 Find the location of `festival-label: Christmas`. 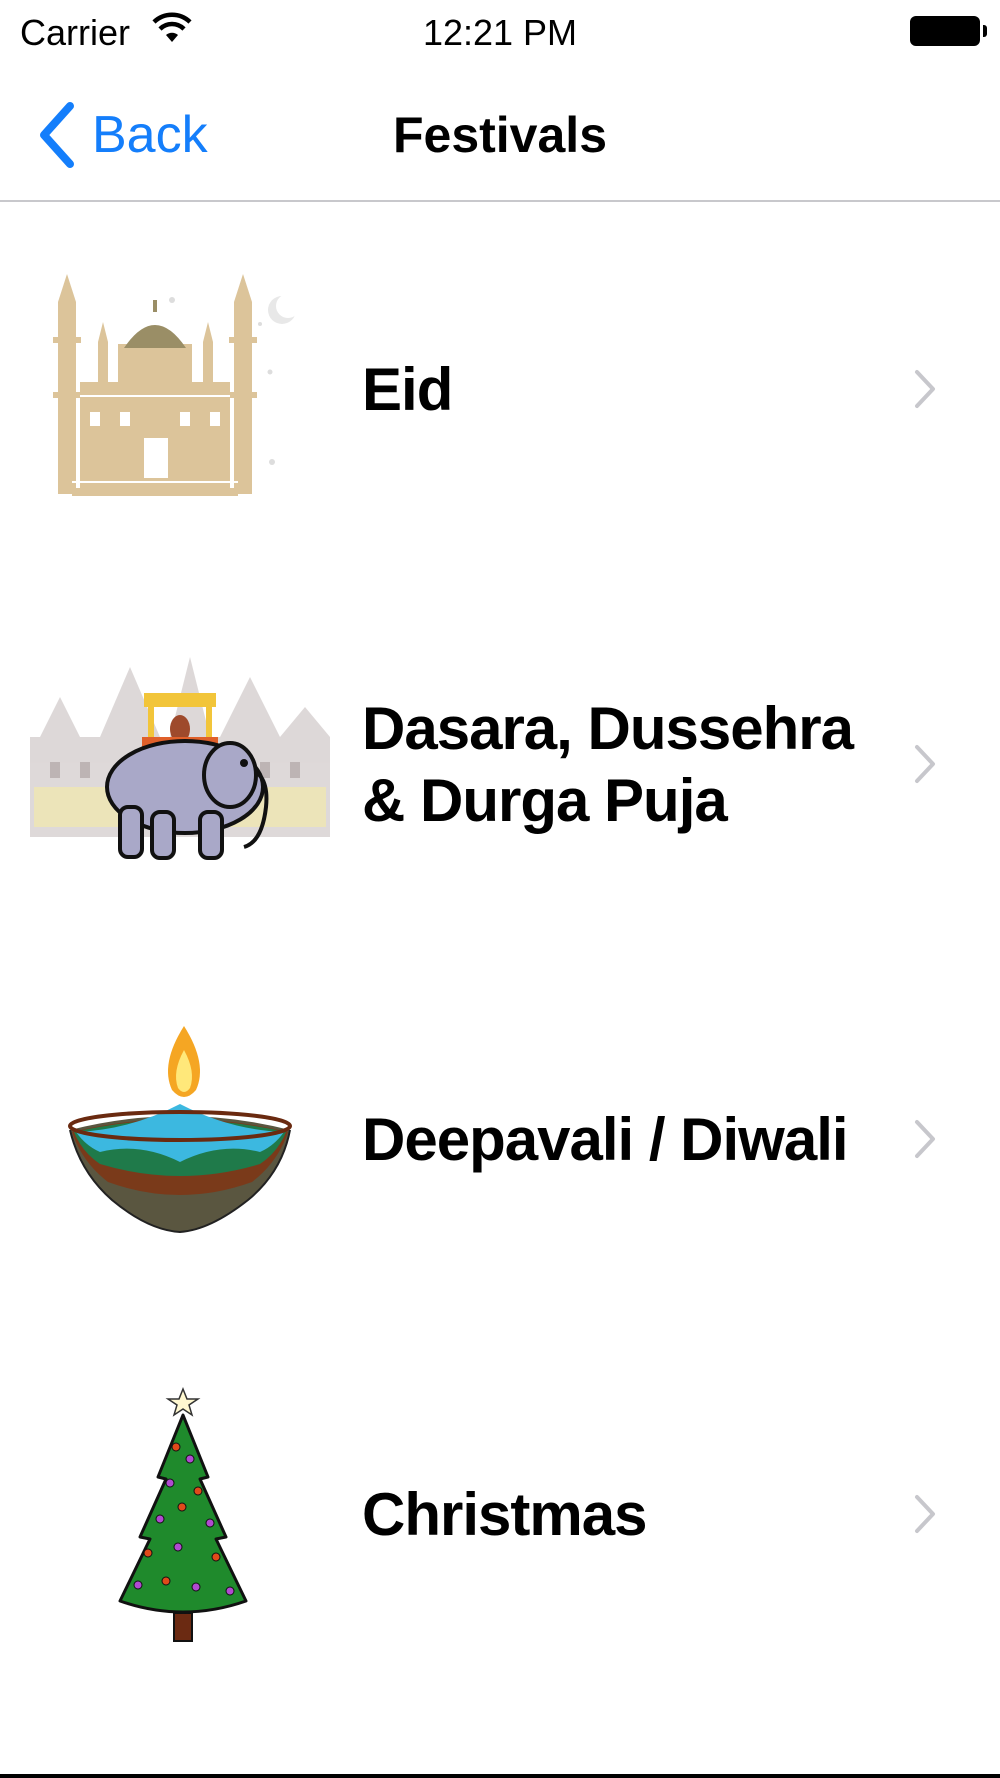

festival-label: Christmas is located at coordinates (504, 1514).